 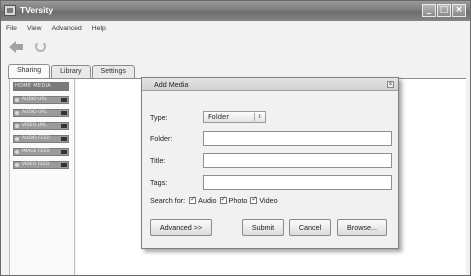 What do you see at coordinates (259, 117) in the screenshot?
I see `chevron-updown-icon: ↕` at bounding box center [259, 117].